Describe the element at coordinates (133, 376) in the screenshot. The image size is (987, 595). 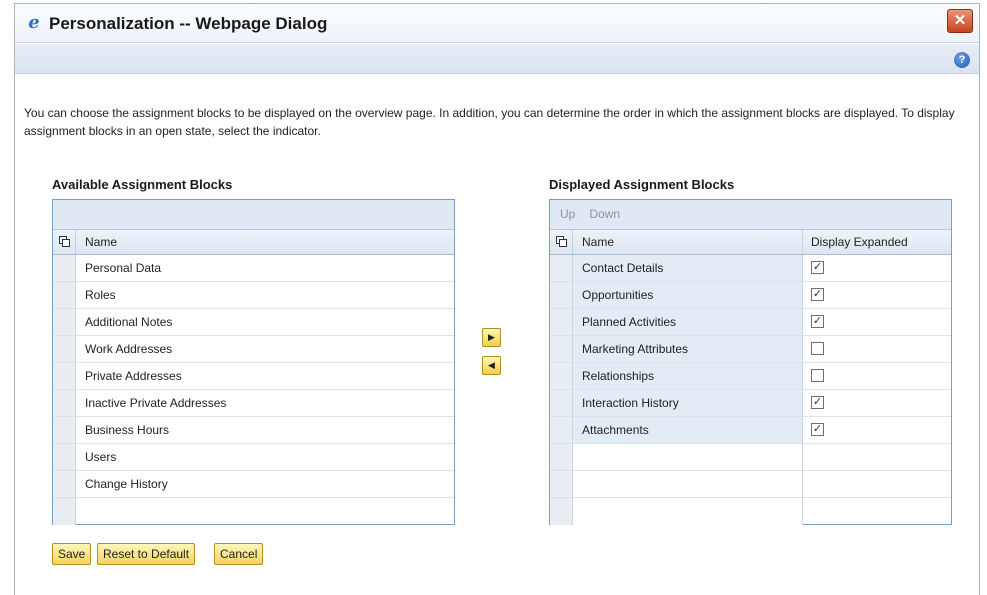
I see `row-name: Private Addresses` at that location.